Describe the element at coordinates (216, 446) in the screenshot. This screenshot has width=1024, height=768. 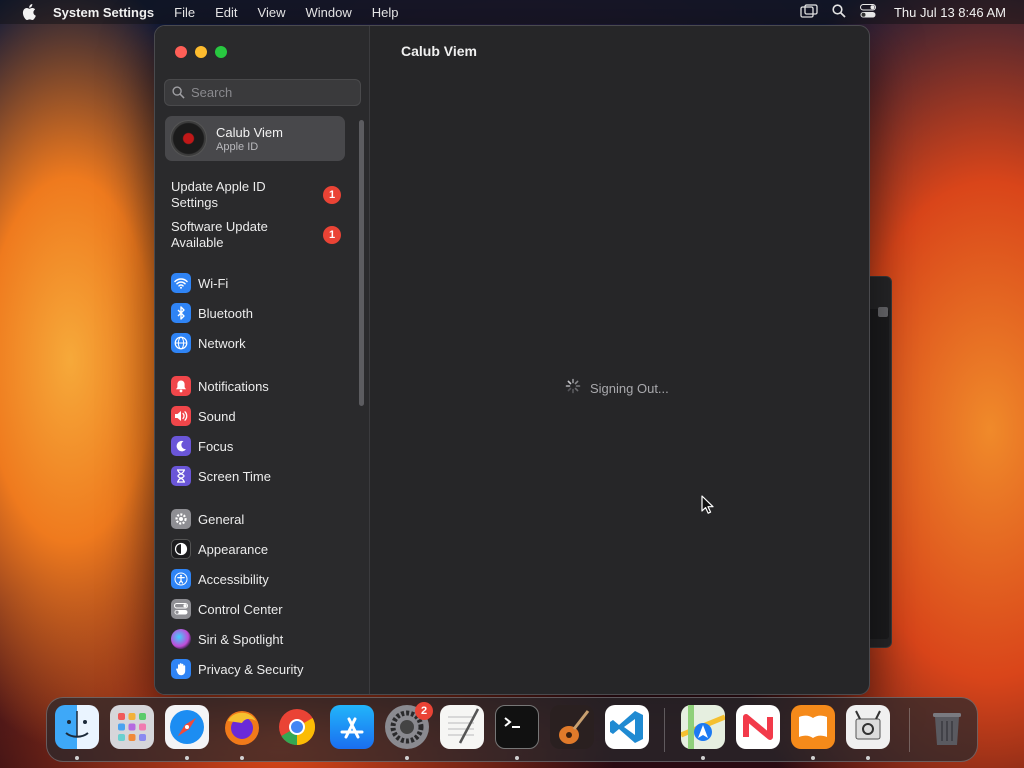
I see `sidebar-item-label: Focus` at that location.